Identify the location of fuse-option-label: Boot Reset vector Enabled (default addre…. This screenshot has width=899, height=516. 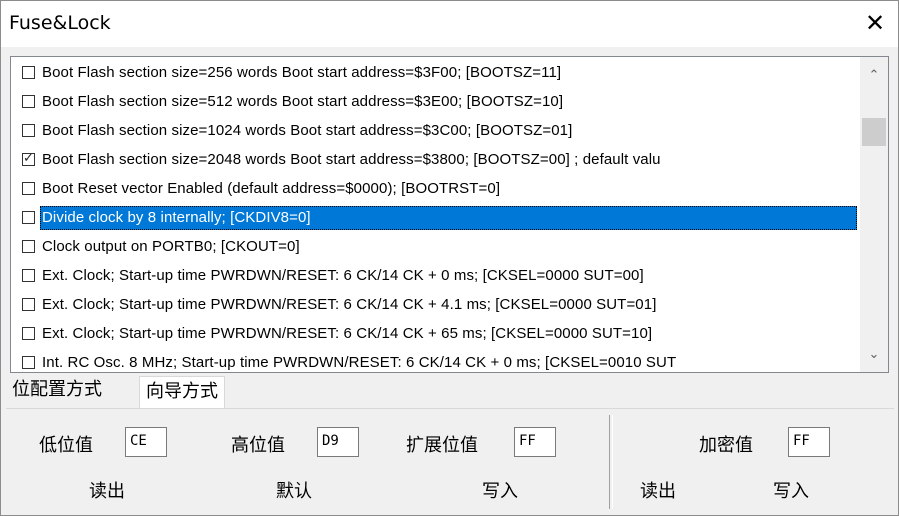
(271, 188).